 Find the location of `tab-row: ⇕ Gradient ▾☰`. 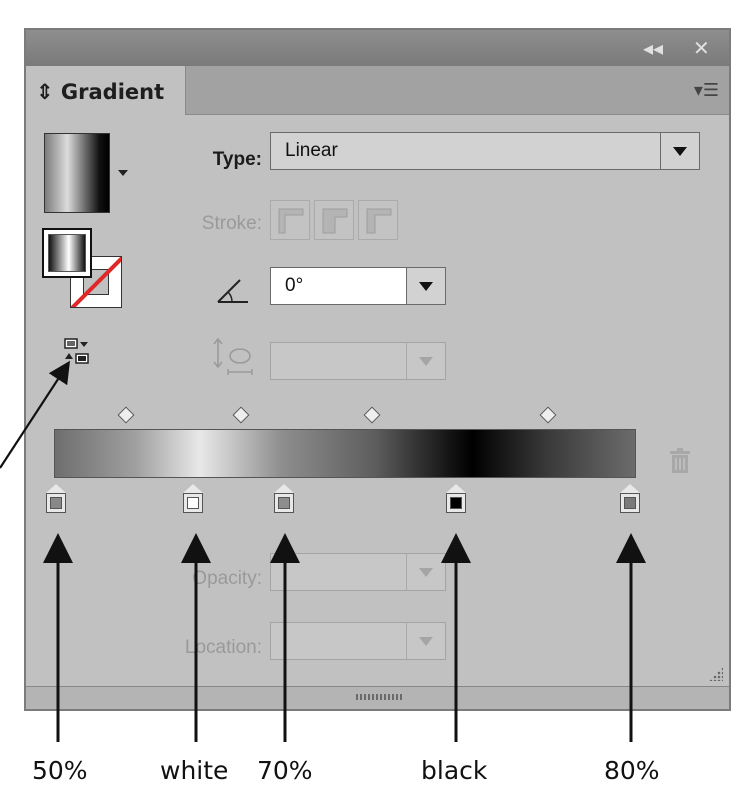

tab-row: ⇕ Gradient ▾☰ is located at coordinates (377, 90).